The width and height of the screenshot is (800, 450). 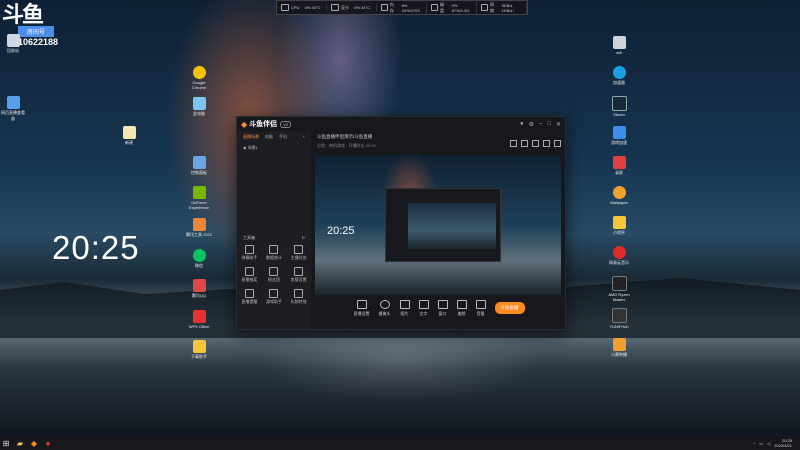 I want to click on layout-icon, so click(x=513, y=143).